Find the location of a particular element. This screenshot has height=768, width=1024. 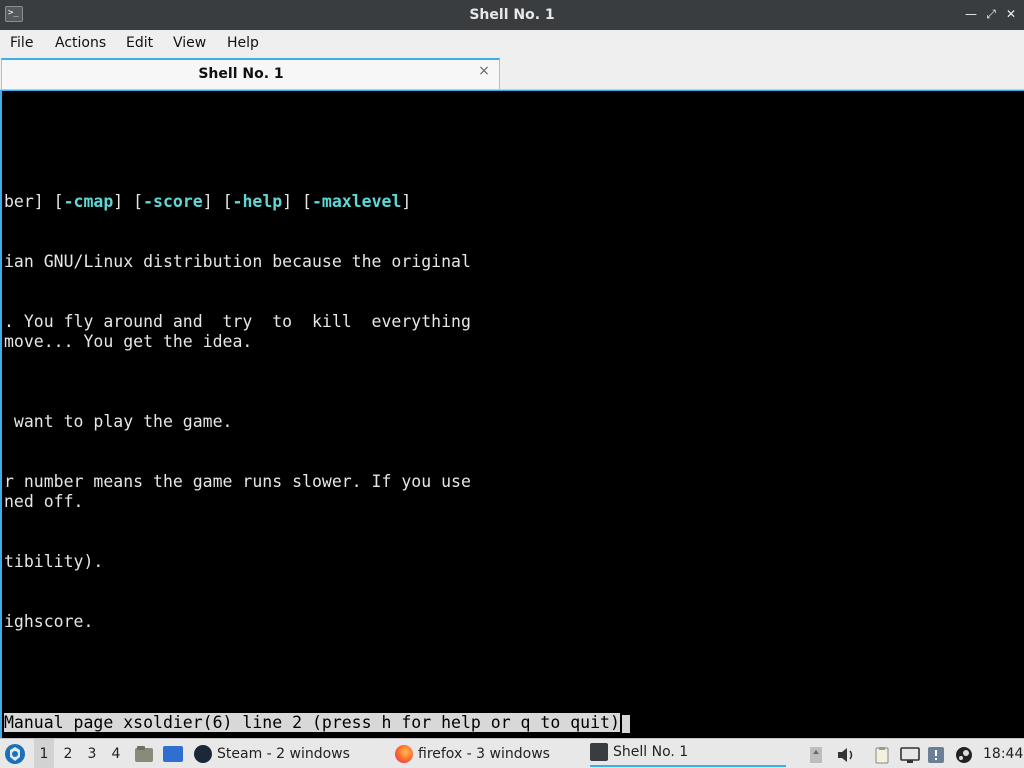

steam-icon is located at coordinates (203, 754).